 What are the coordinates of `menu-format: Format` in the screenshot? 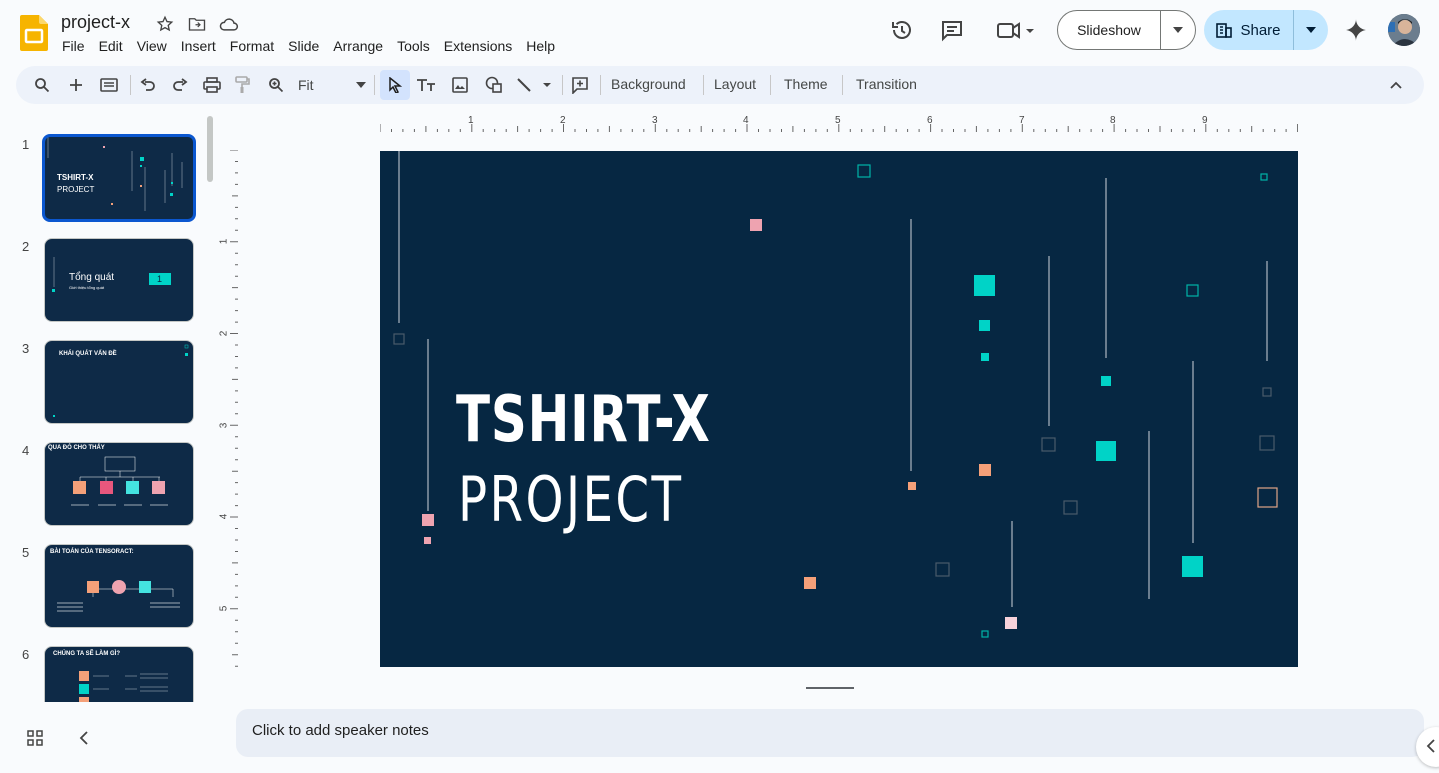 It's located at (252, 46).